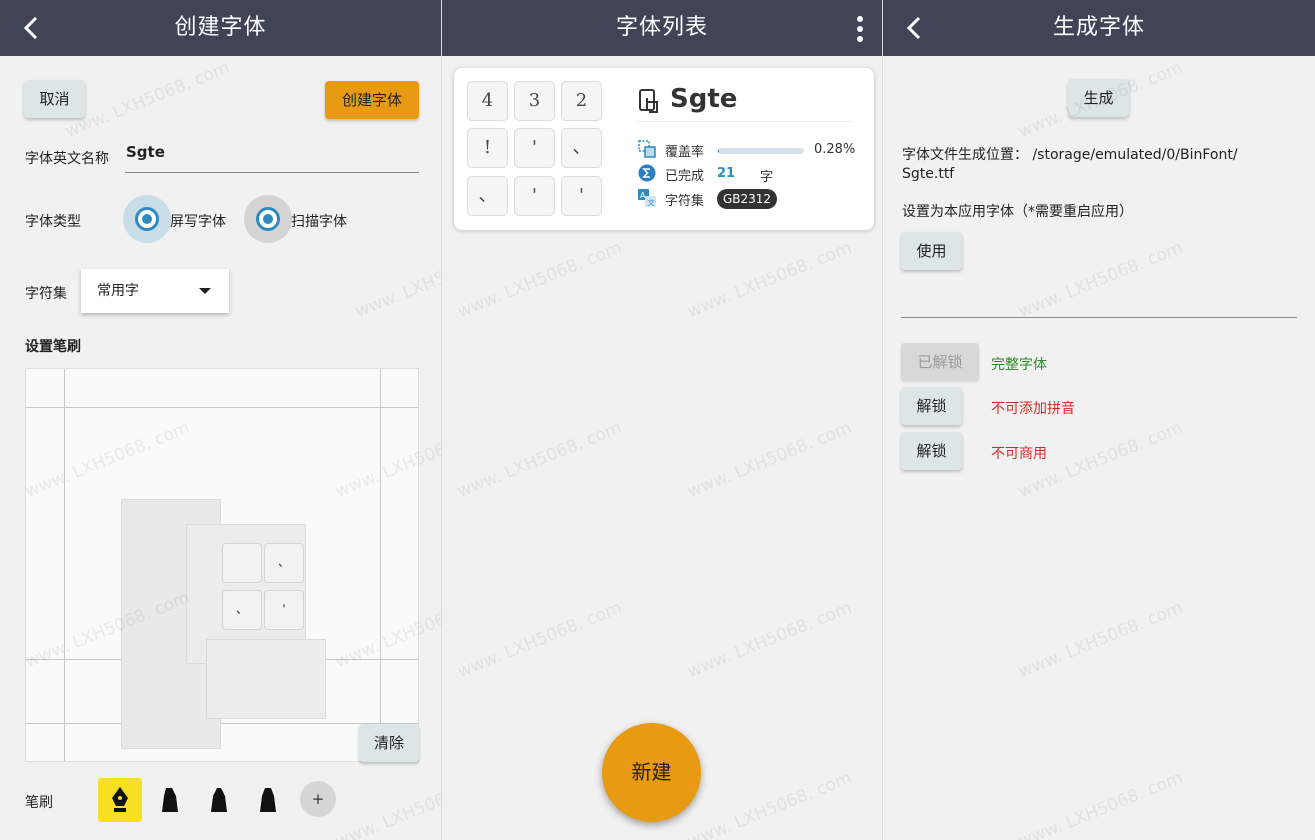 The width and height of the screenshot is (1315, 840). I want to click on page-title: 字体列表, so click(661, 27).